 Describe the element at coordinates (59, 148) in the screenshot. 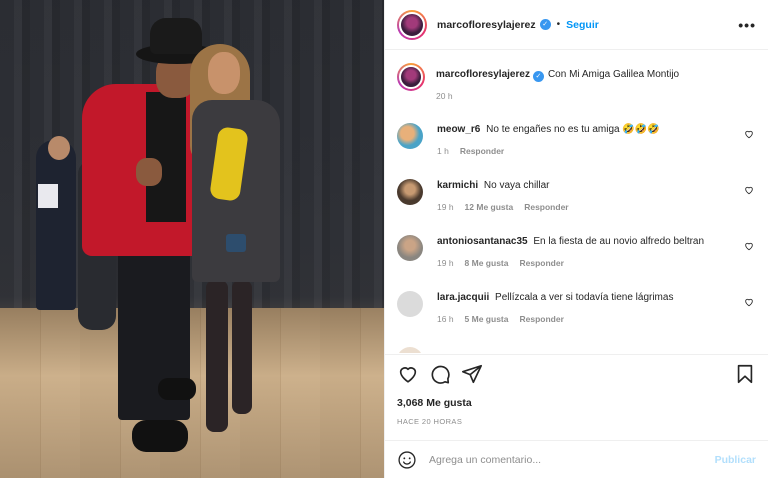

I see `background-person-head` at that location.